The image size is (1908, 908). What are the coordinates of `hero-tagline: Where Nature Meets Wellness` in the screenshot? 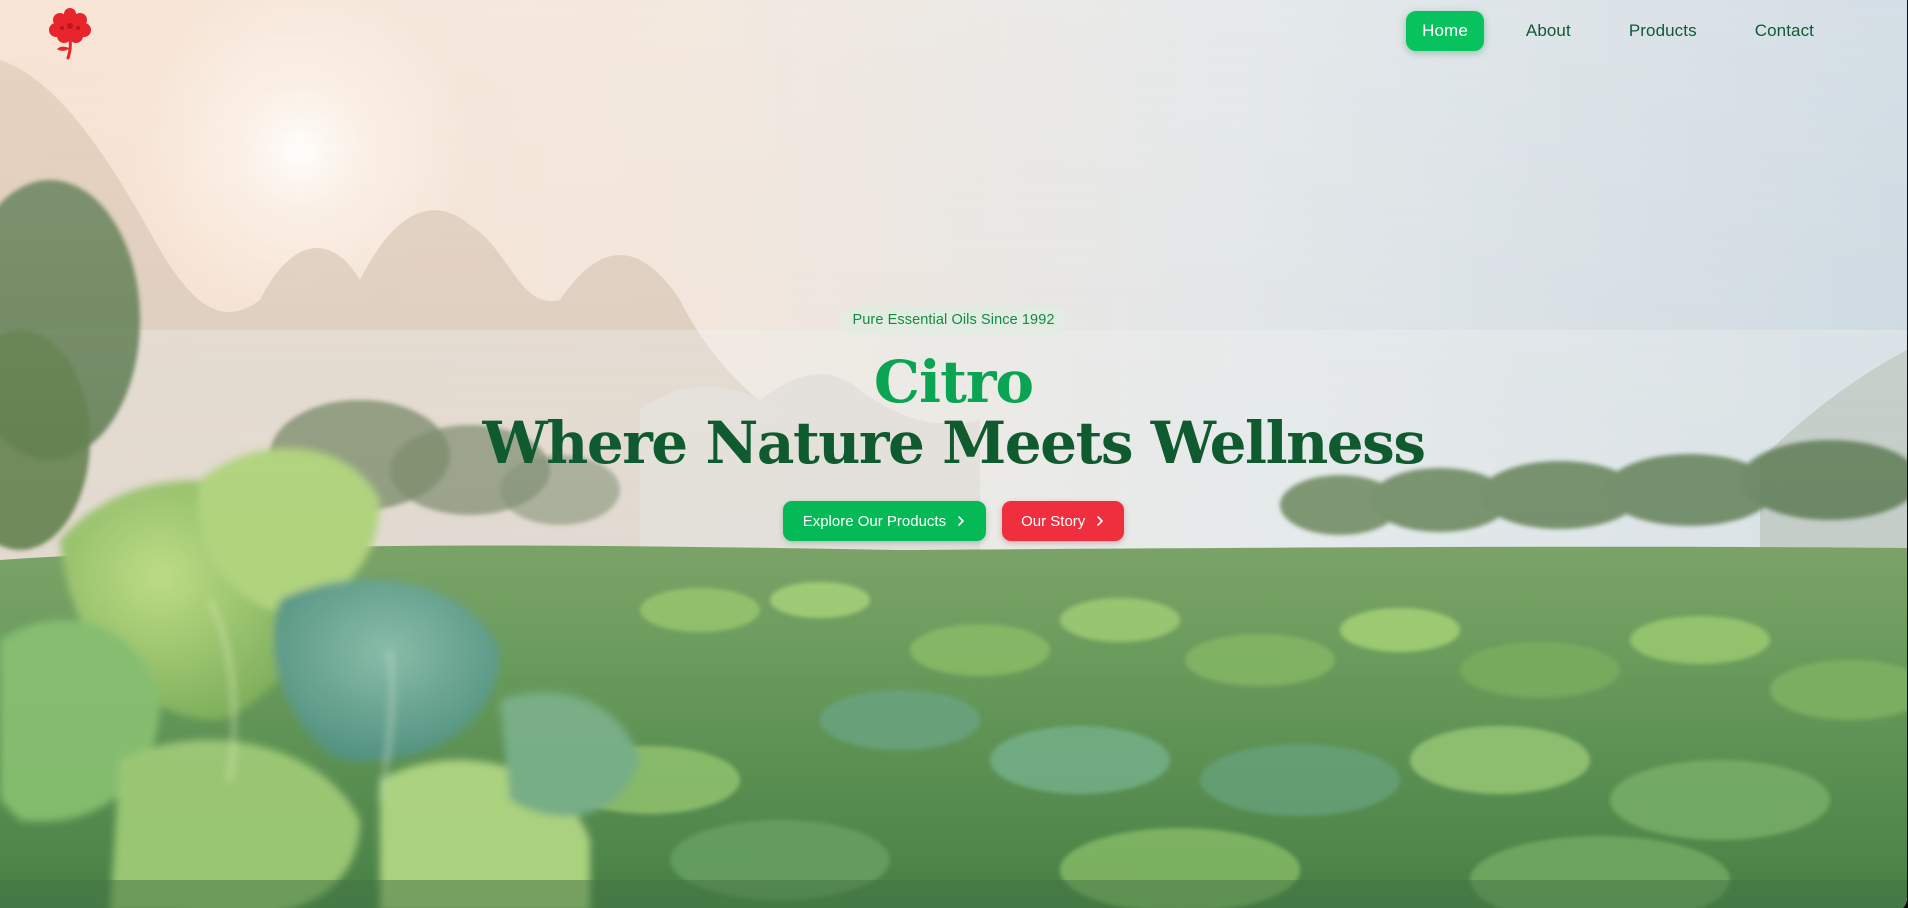 It's located at (954, 443).